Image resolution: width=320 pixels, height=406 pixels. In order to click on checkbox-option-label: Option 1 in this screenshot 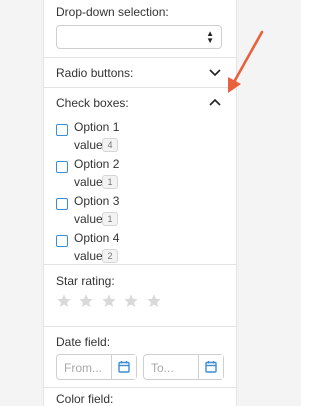, I will do `click(97, 127)`.